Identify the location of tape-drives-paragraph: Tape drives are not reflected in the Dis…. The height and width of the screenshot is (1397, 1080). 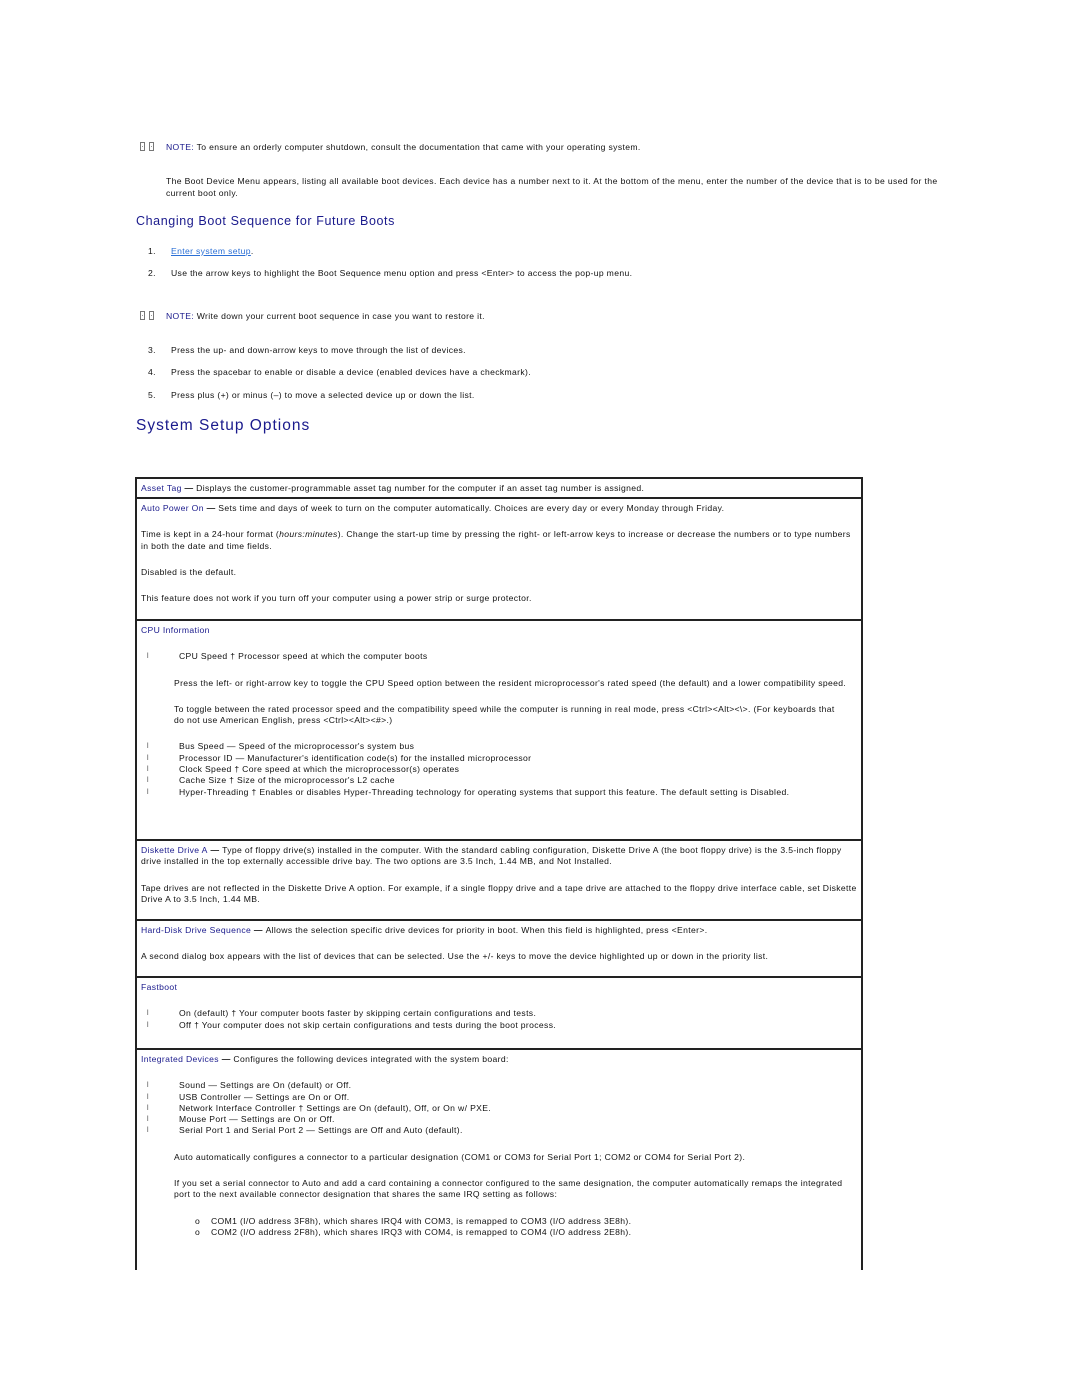
(499, 893).